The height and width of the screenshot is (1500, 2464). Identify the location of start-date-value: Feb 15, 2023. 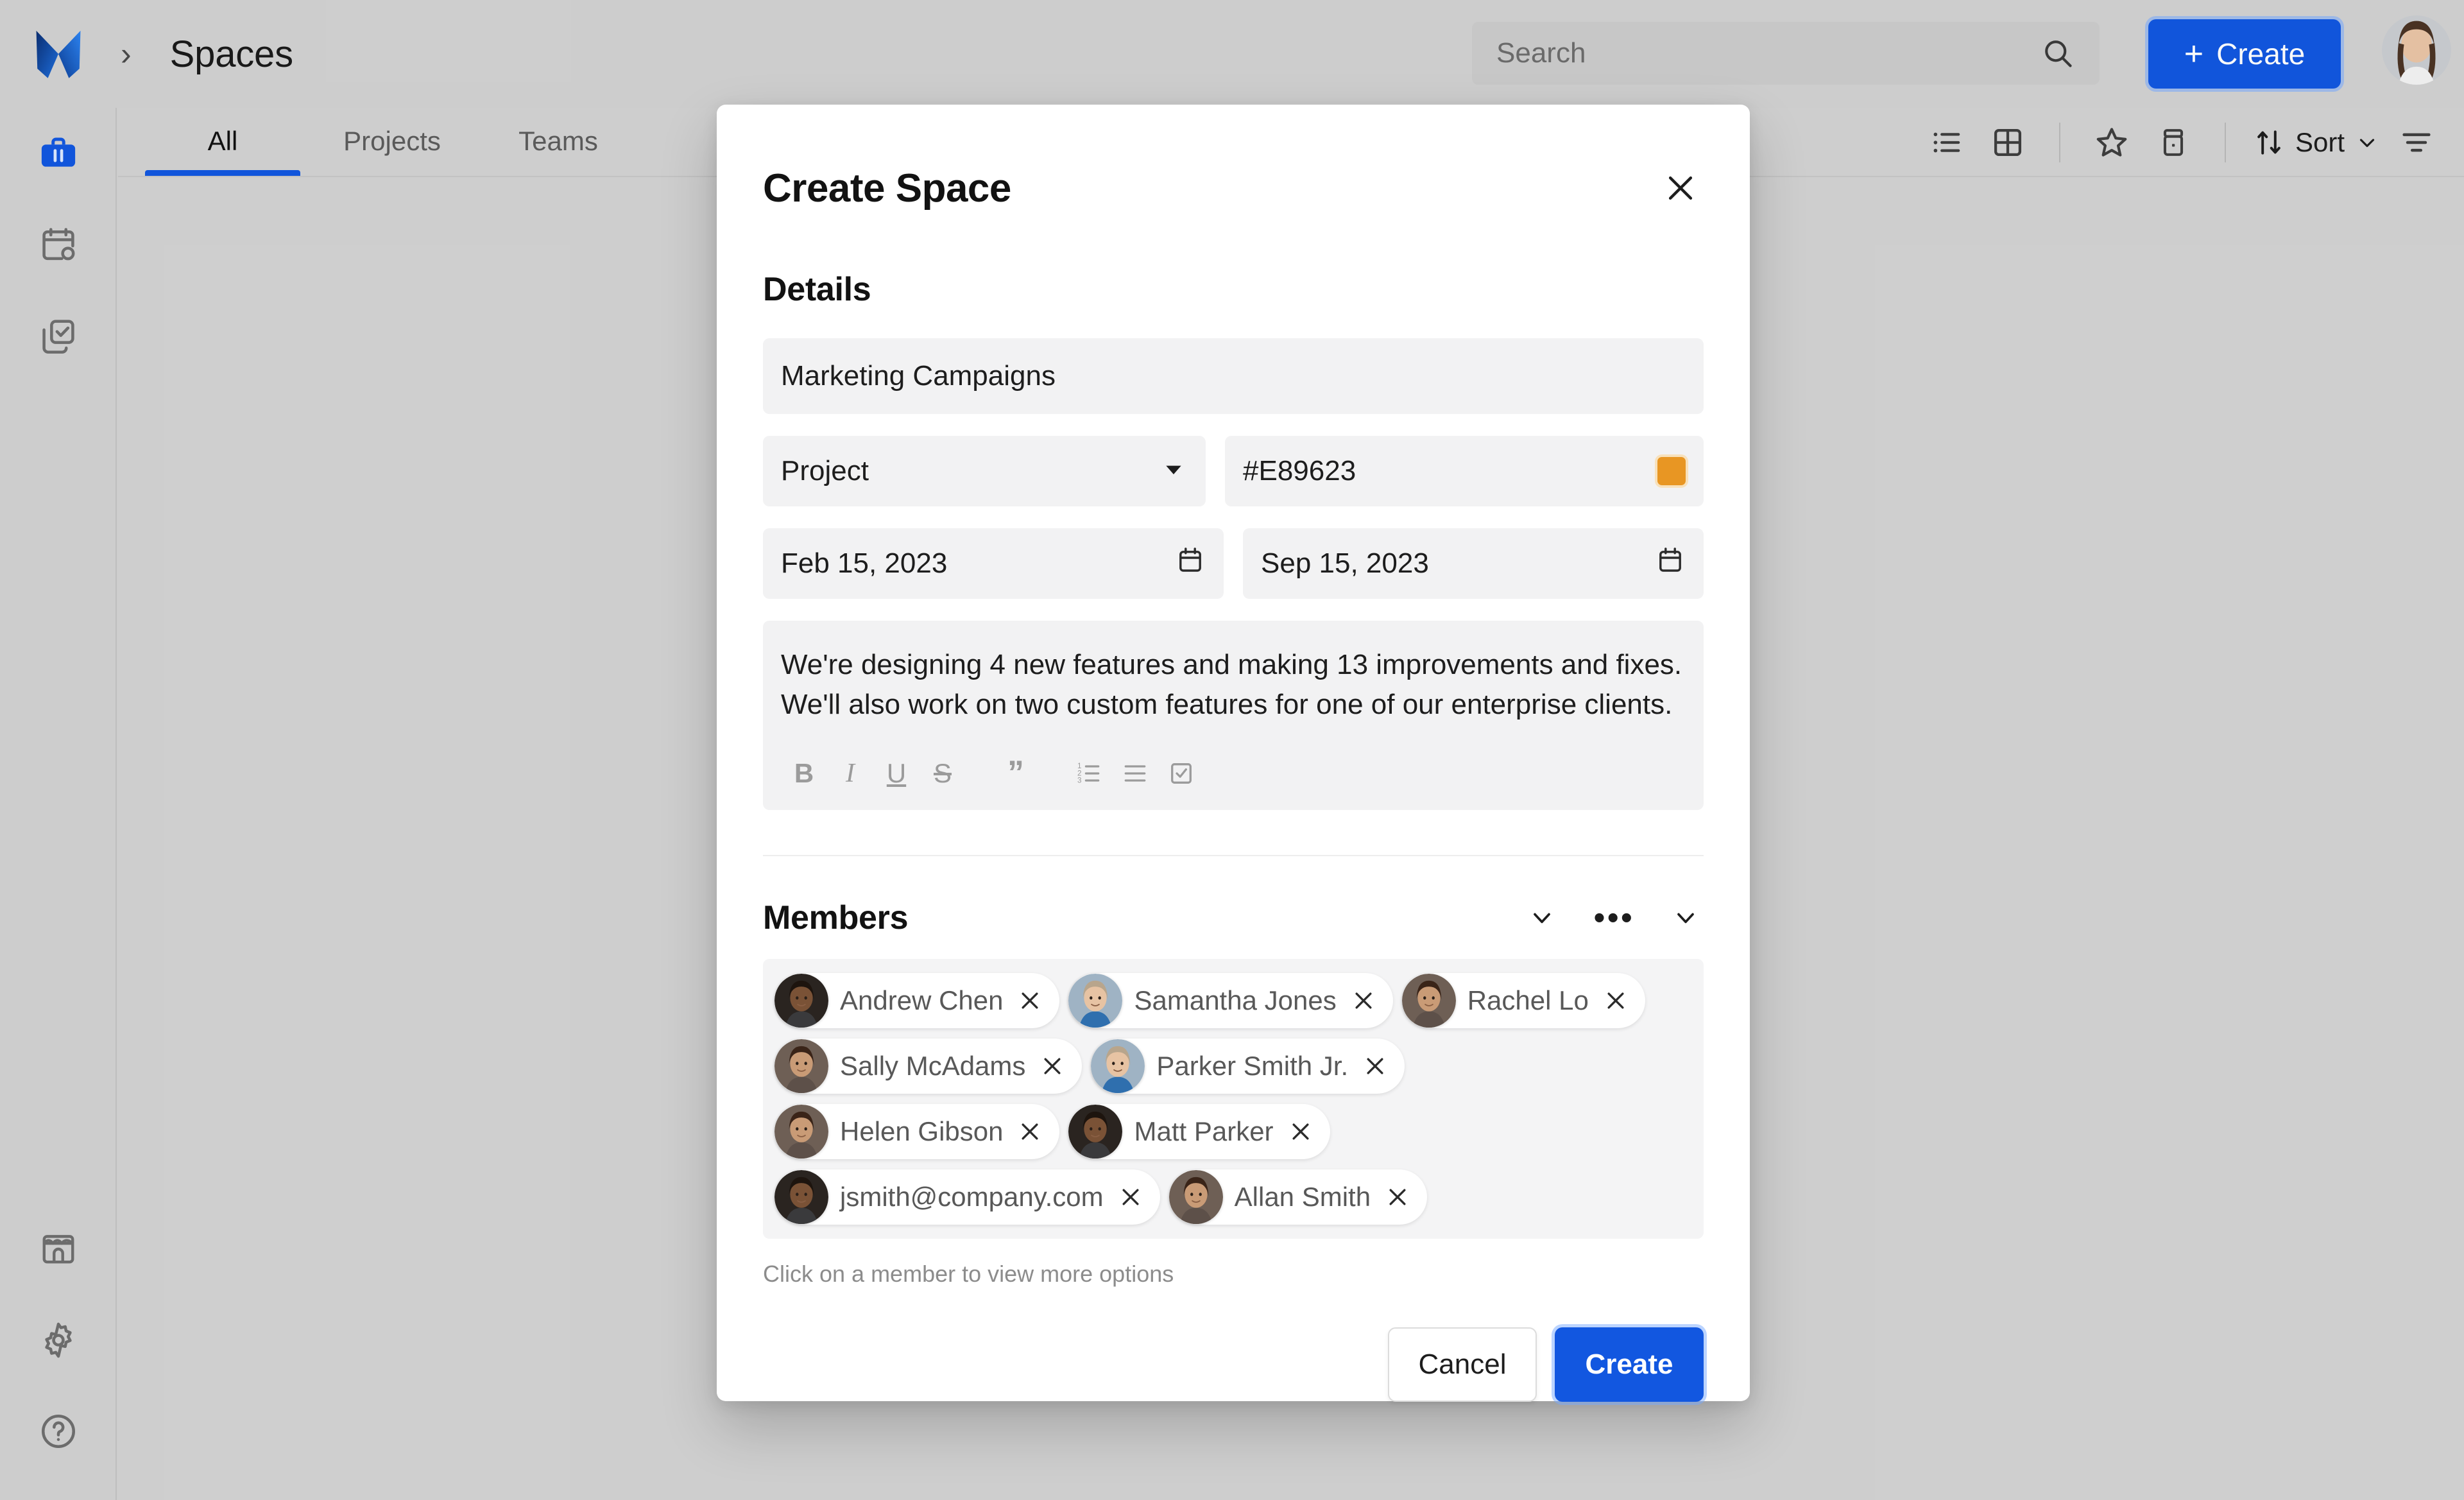
(864, 563).